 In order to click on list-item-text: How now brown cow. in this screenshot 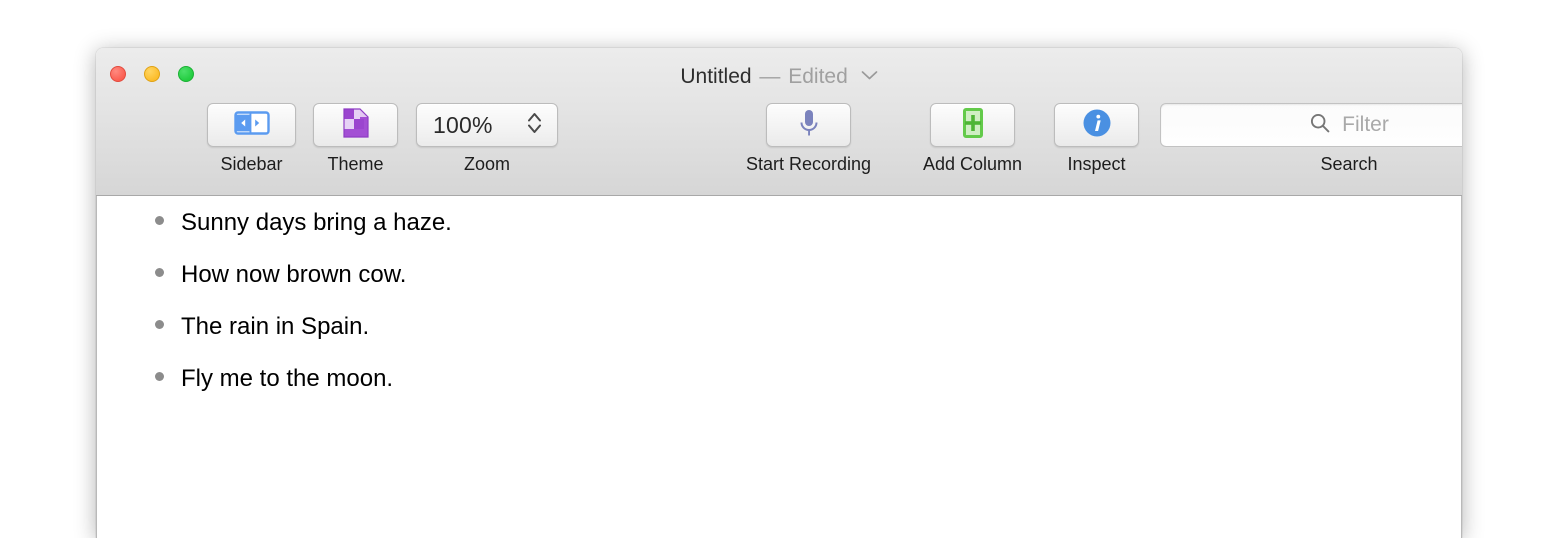, I will do `click(294, 274)`.